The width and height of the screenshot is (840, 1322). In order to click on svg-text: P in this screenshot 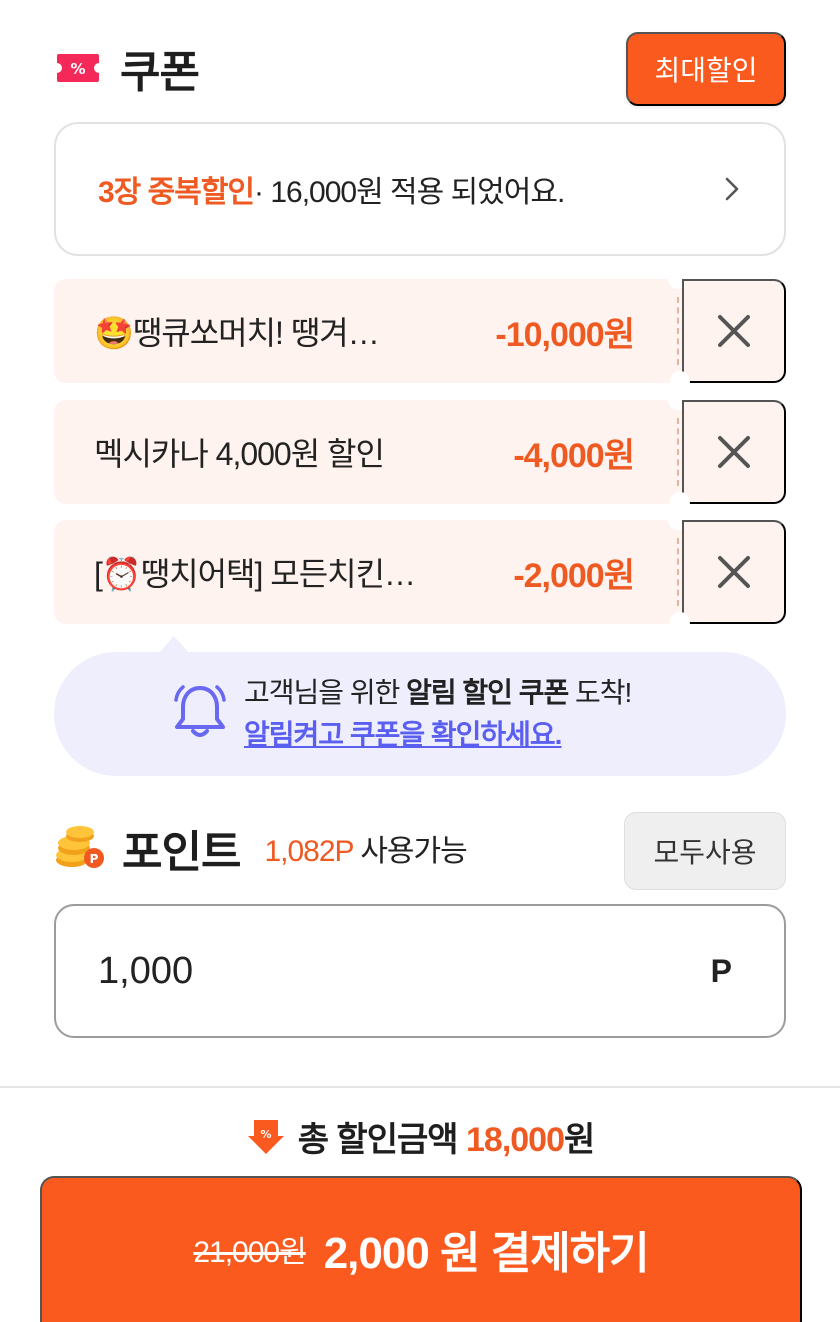, I will do `click(94, 859)`.